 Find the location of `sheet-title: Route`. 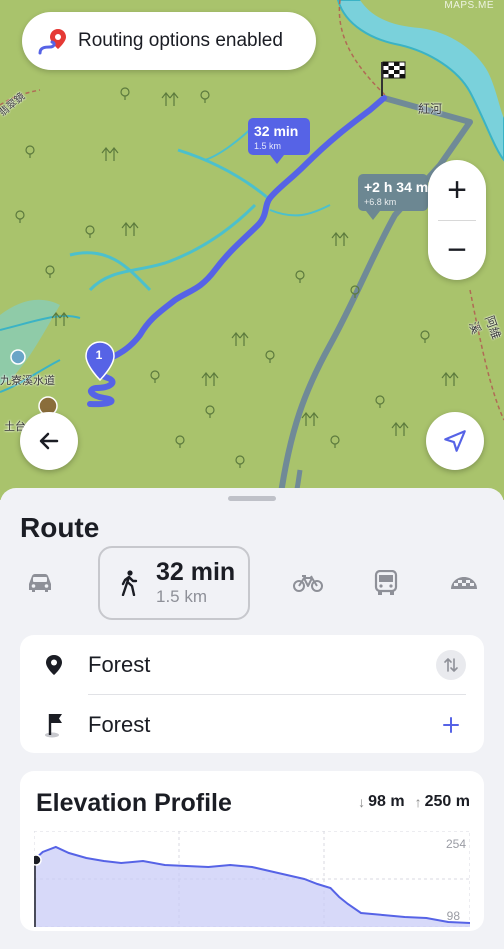

sheet-title: Route is located at coordinates (60, 527).